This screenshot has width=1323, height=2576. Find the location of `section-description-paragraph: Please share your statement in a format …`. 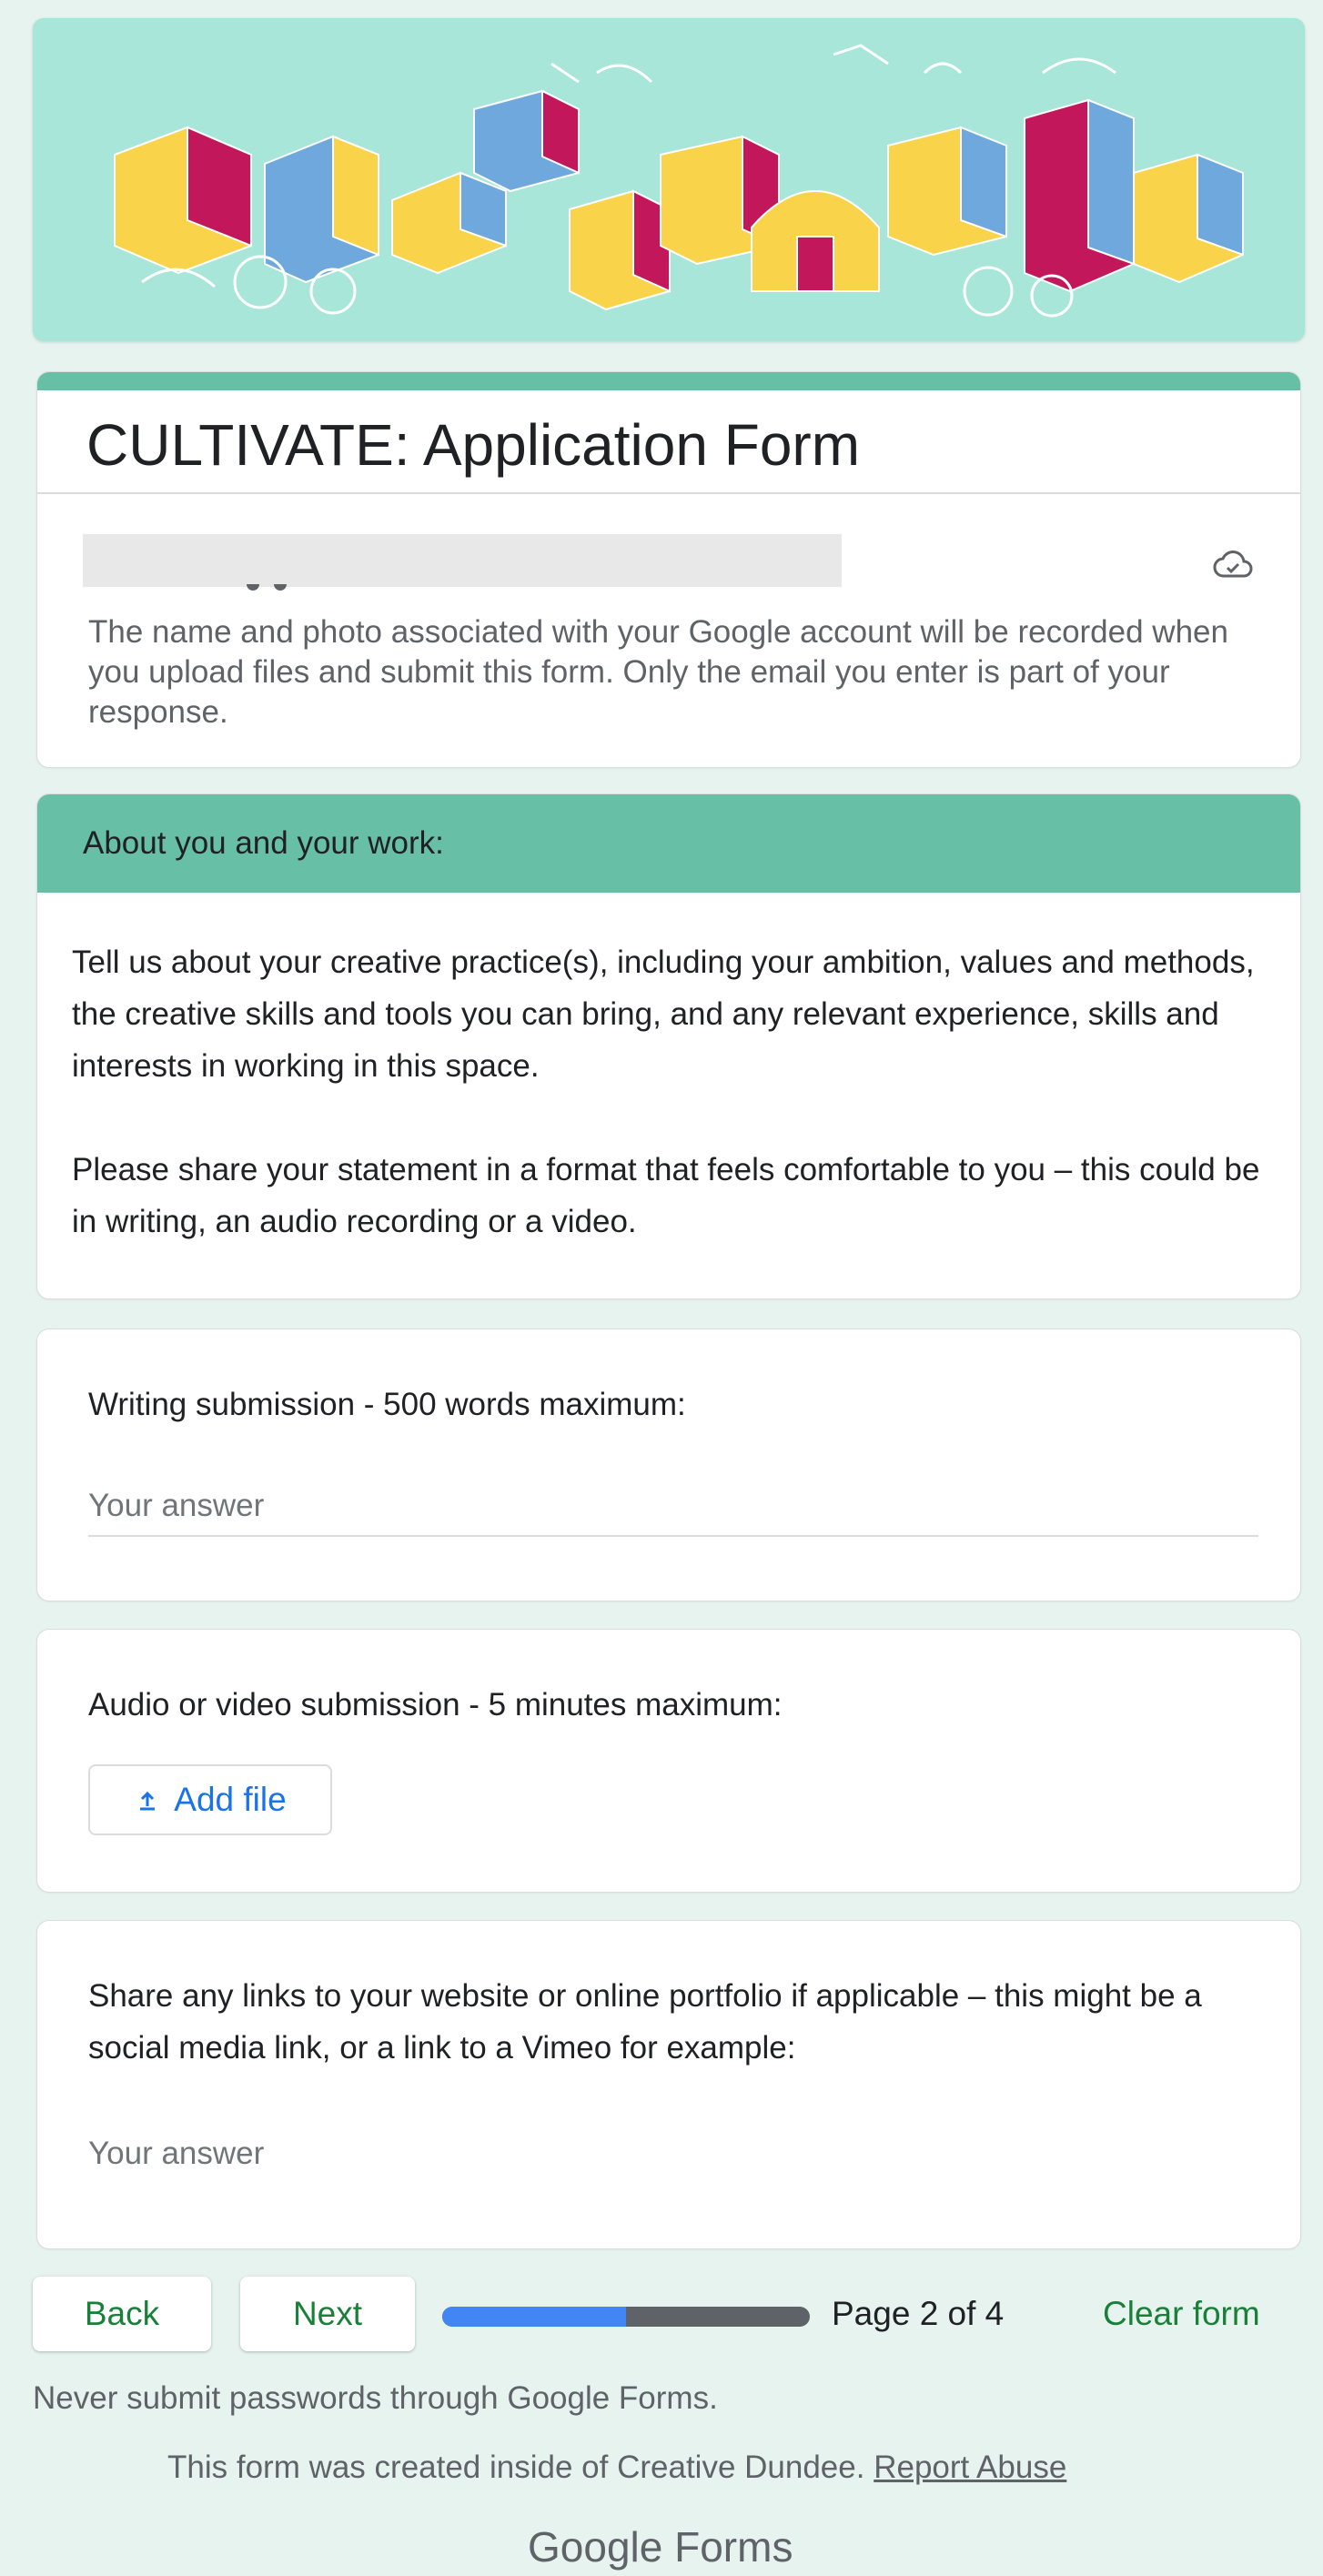

section-description-paragraph: Please share your statement in a format … is located at coordinates (666, 1195).